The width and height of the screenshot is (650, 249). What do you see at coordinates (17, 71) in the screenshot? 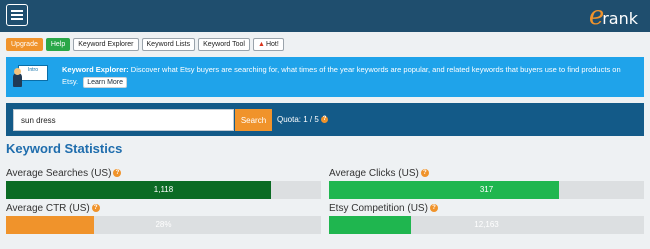
I see `teacher-head` at bounding box center [17, 71].